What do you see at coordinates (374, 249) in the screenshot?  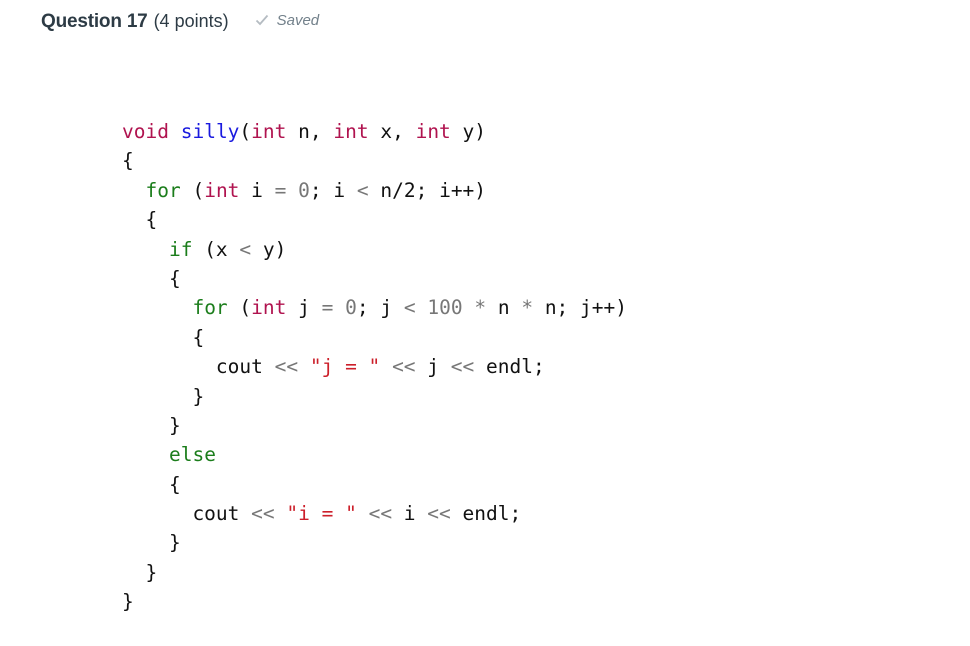 I see `code-line: if (x < y)` at bounding box center [374, 249].